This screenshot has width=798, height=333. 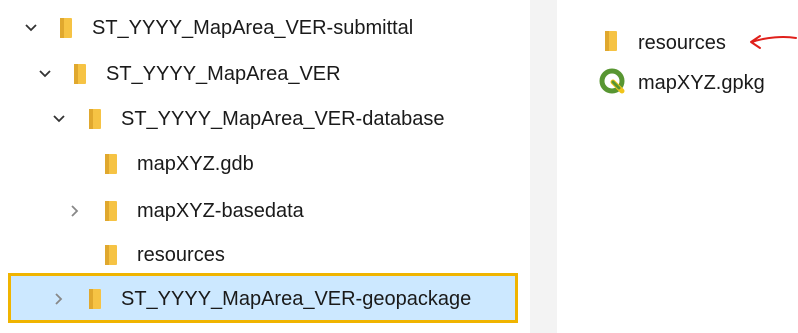 What do you see at coordinates (283, 119) in the screenshot?
I see `tree-item-label: ST_YYYY_MapArea_VER-database` at bounding box center [283, 119].